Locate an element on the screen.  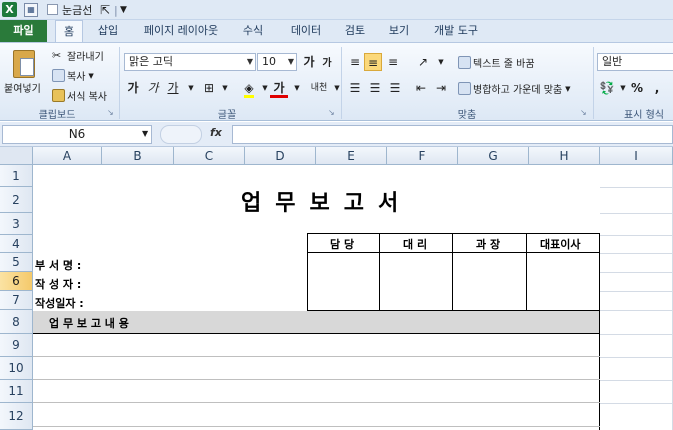
decrease-indent-icon: ⇤ is located at coordinates (421, 88).